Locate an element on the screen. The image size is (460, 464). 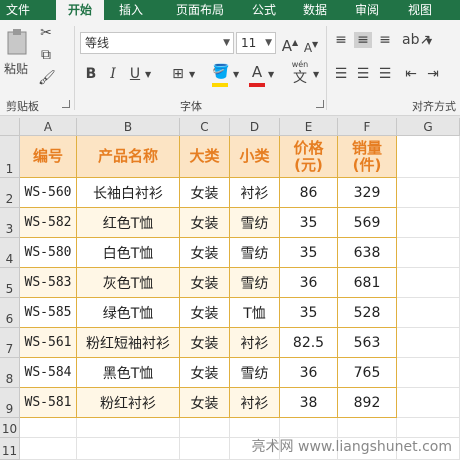
table-cell: WS-582 is located at coordinates (48, 223).